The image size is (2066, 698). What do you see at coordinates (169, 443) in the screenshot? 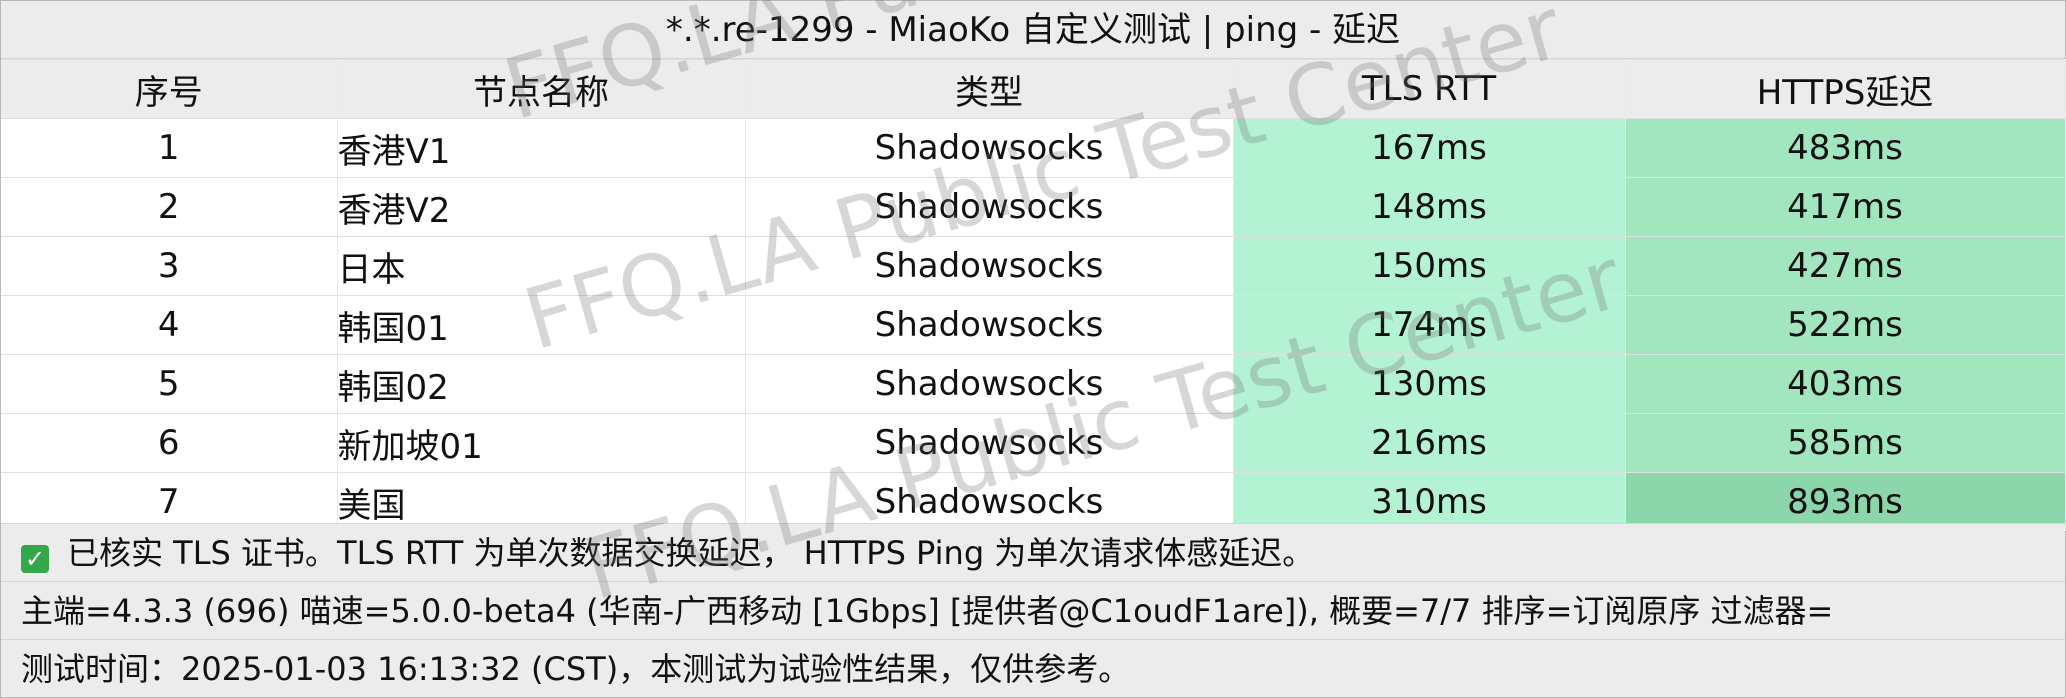
I see `row-index: 6` at bounding box center [169, 443].